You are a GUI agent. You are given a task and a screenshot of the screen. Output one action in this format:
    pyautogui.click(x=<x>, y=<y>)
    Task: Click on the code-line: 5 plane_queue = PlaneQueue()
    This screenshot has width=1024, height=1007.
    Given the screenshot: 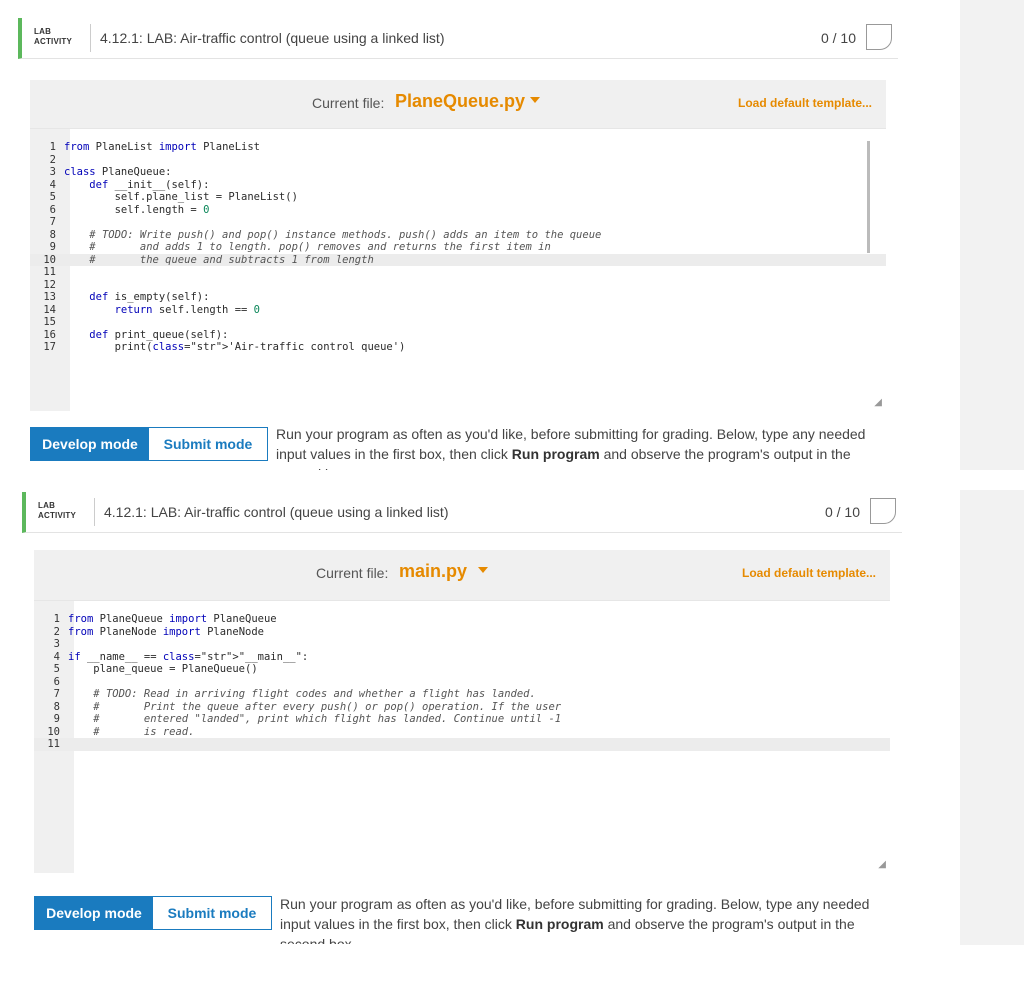 What is the action you would take?
    pyautogui.click(x=462, y=669)
    